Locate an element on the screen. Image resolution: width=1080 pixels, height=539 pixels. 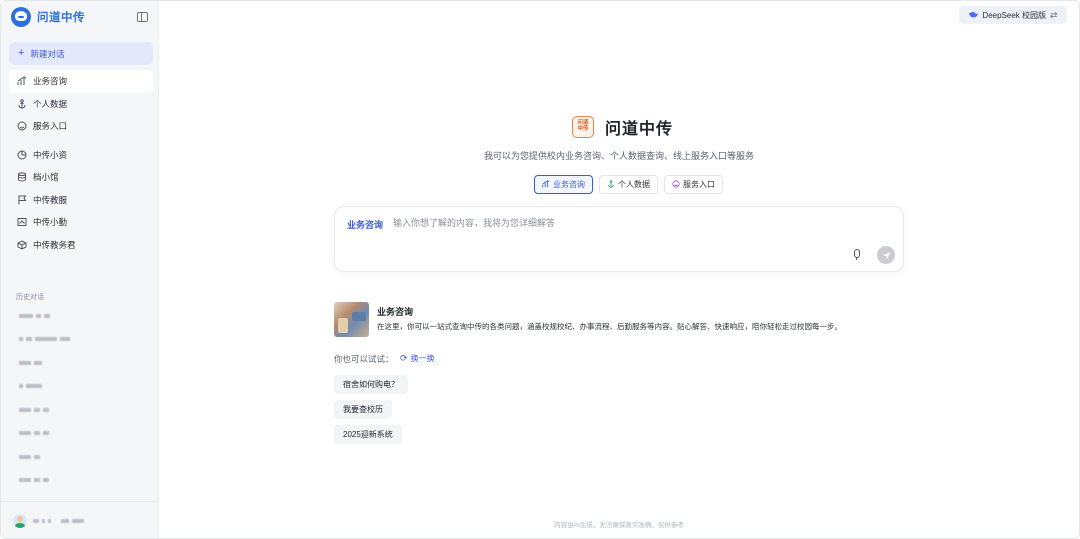
chip-business: 业务咨询 is located at coordinates (563, 184).